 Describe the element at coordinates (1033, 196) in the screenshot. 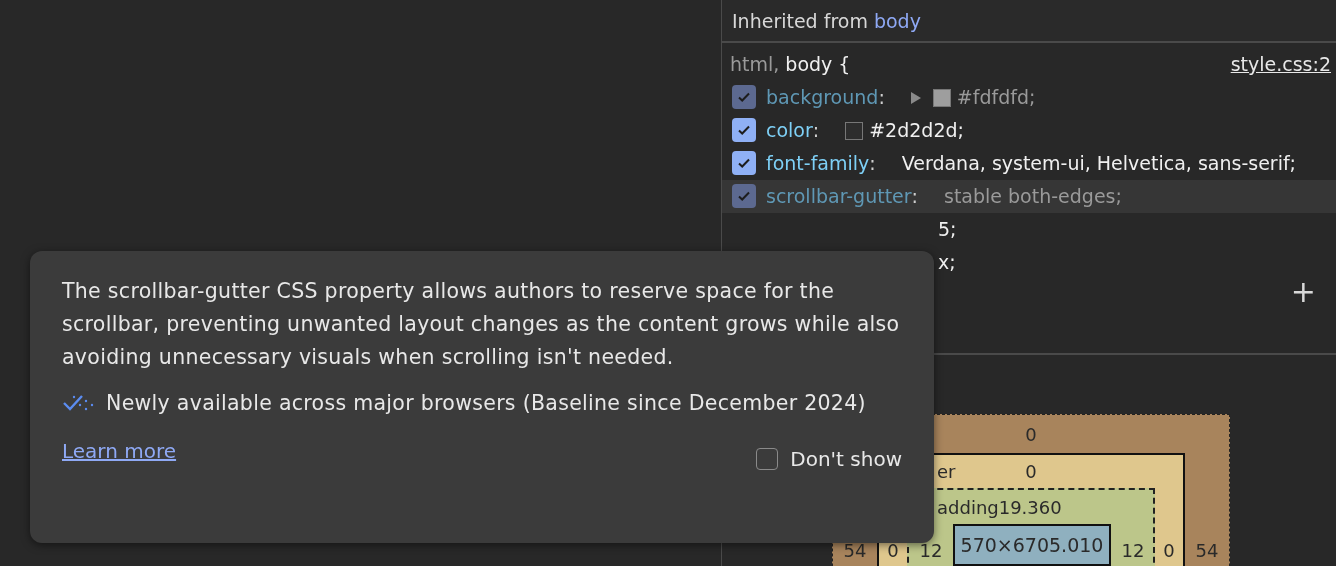

I see `property-value: stable both-edges;` at that location.